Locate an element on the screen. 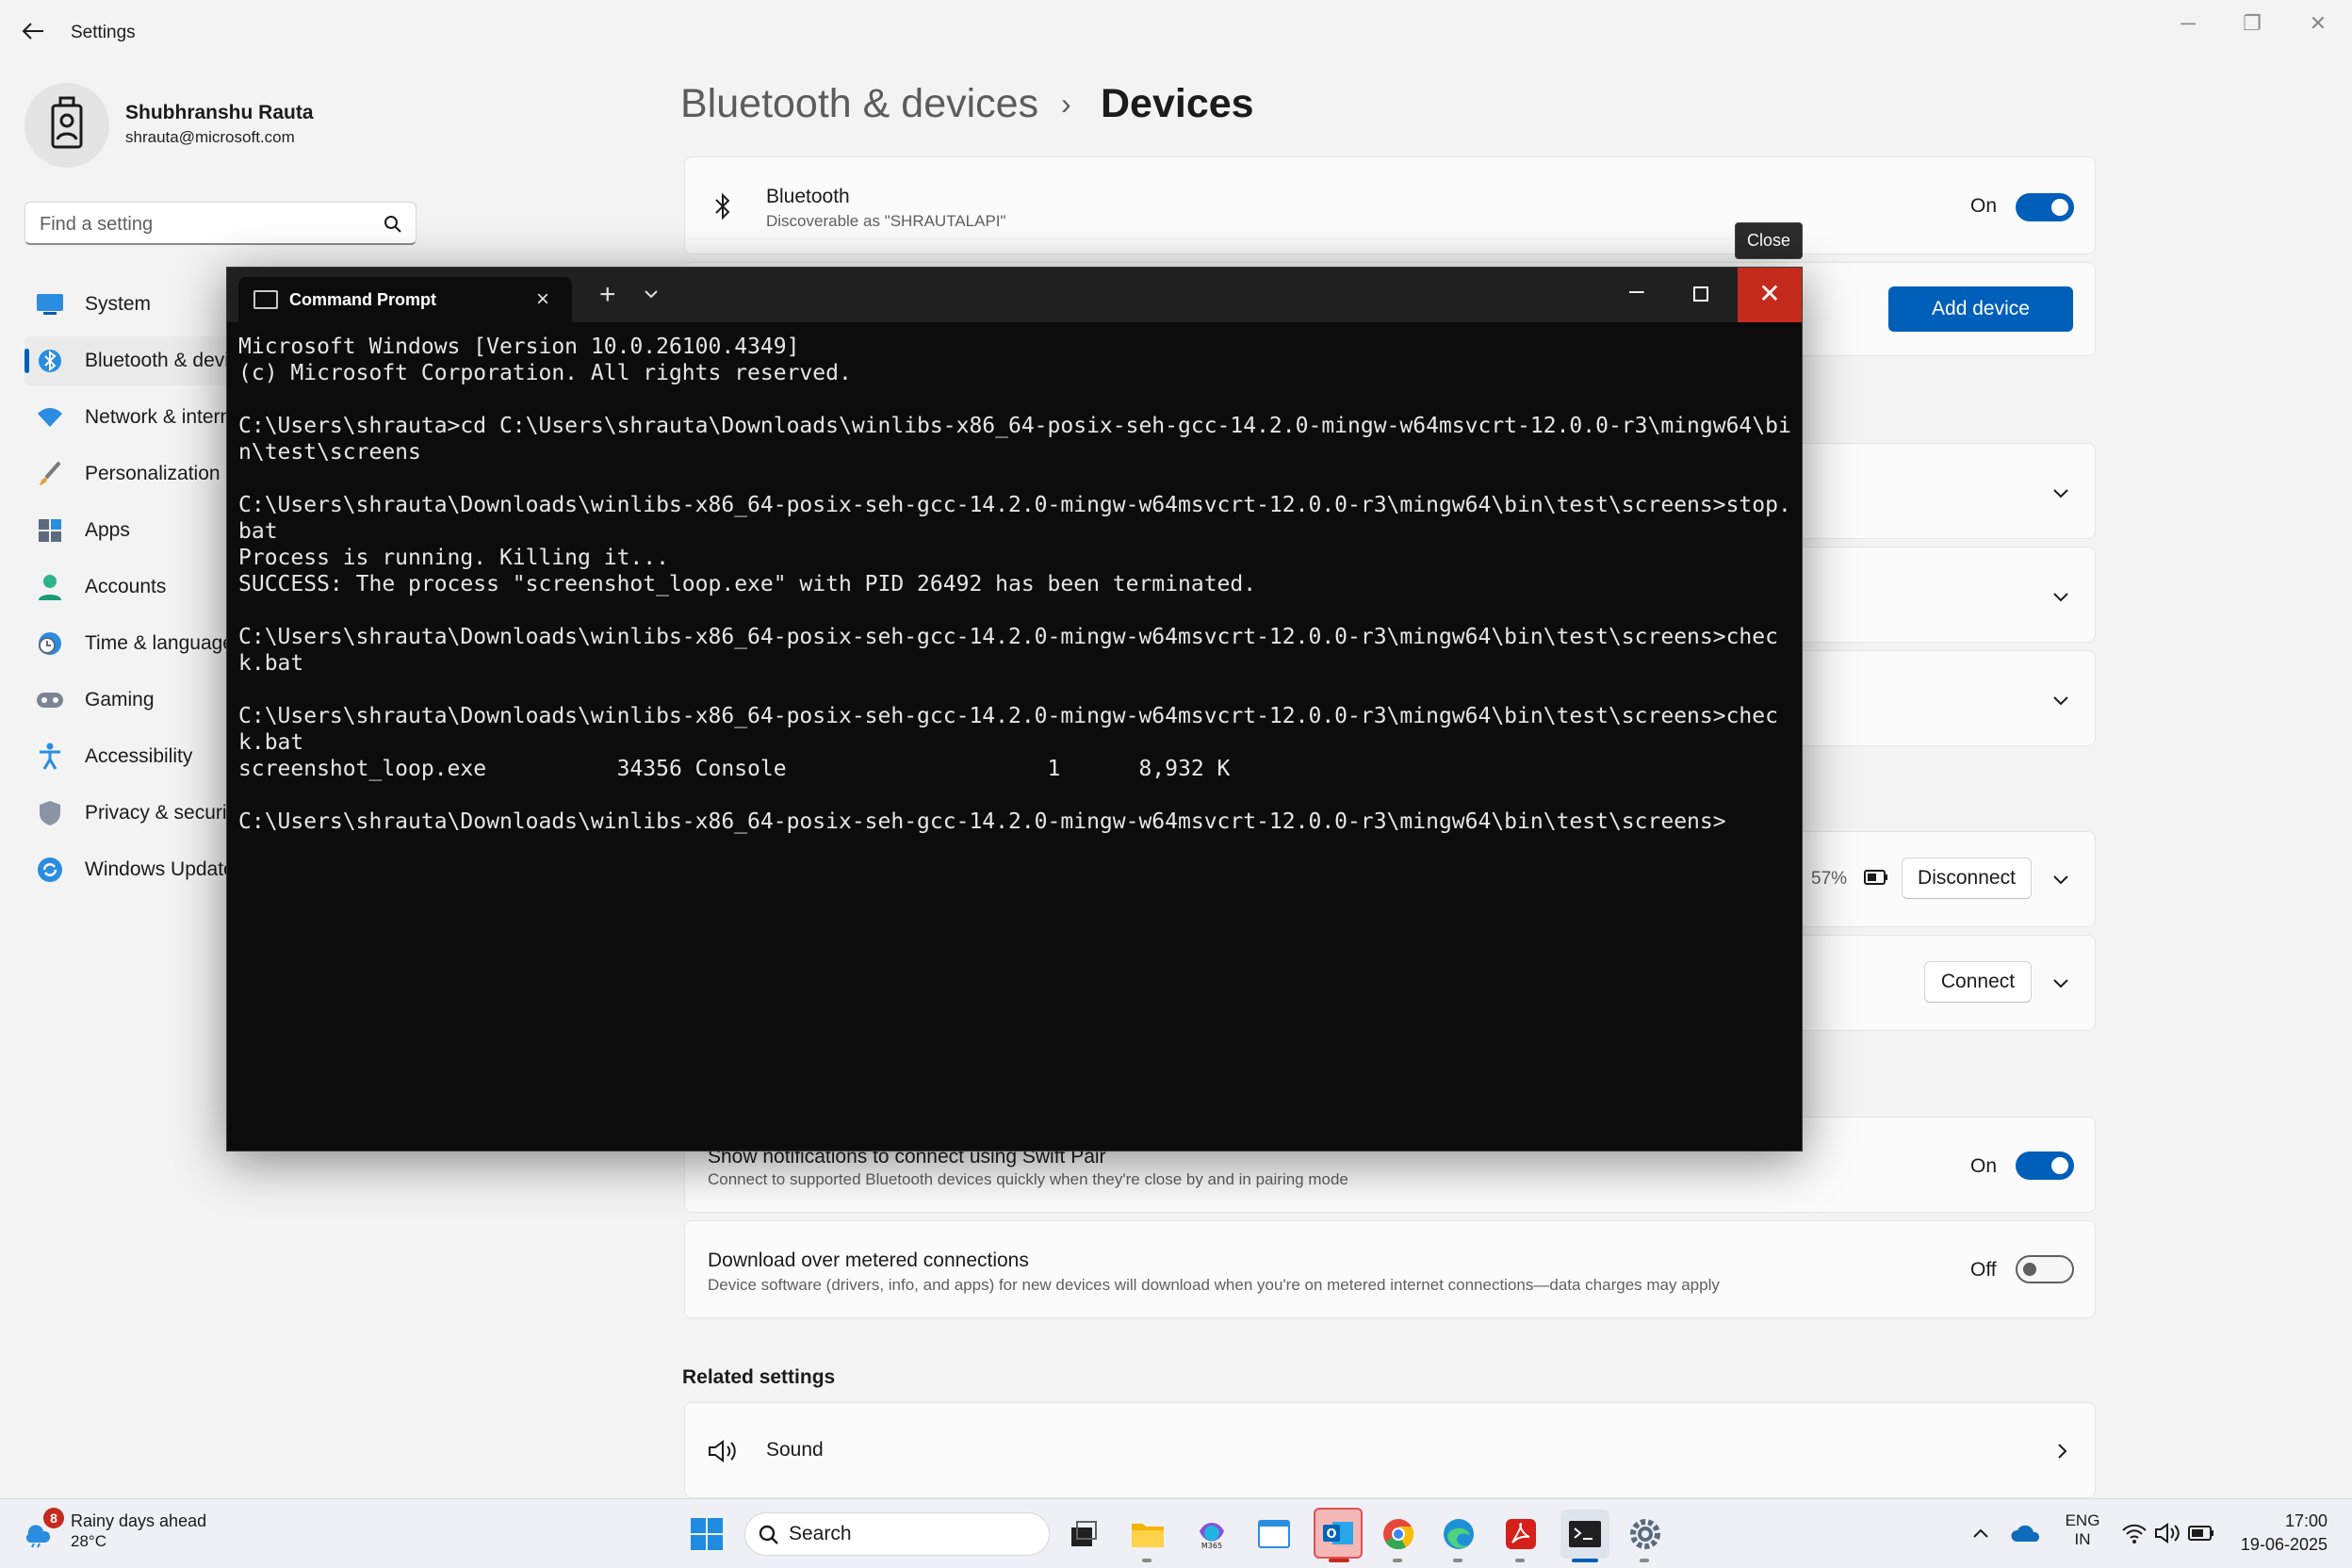 This screenshot has width=2352, height=1568. settings-search is located at coordinates (220, 223).